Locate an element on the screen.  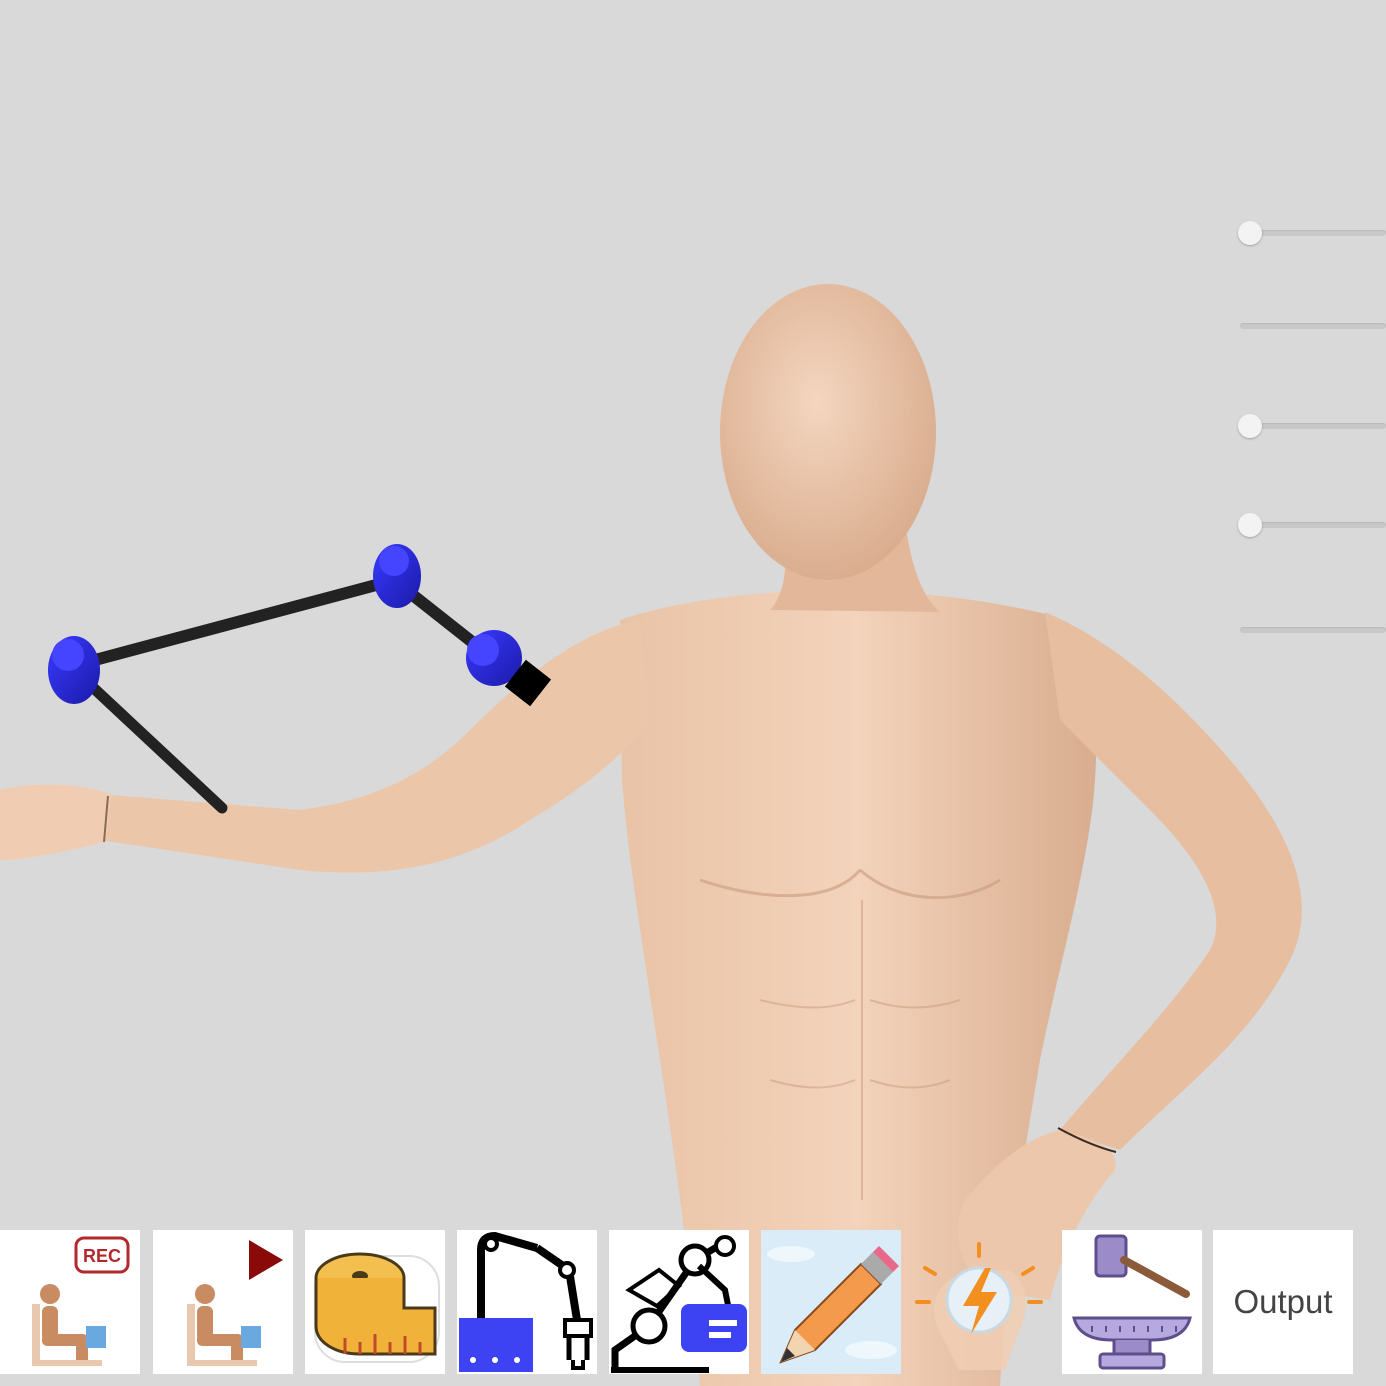
hammer-anvil-icon is located at coordinates (1132, 1302).